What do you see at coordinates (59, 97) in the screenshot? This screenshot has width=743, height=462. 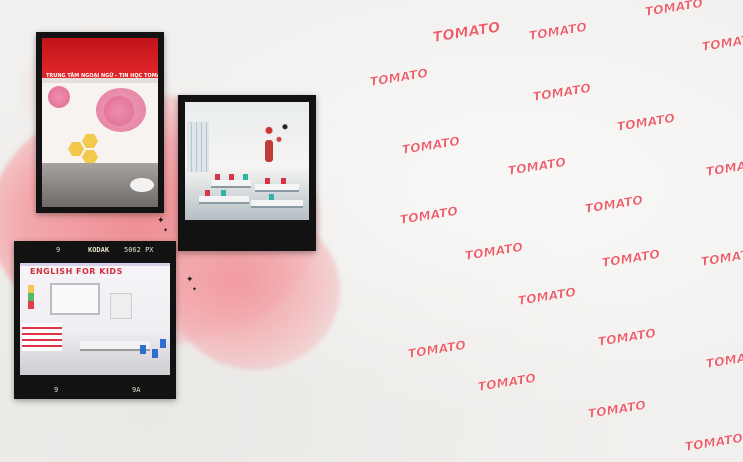 I see `flower-decoration` at bounding box center [59, 97].